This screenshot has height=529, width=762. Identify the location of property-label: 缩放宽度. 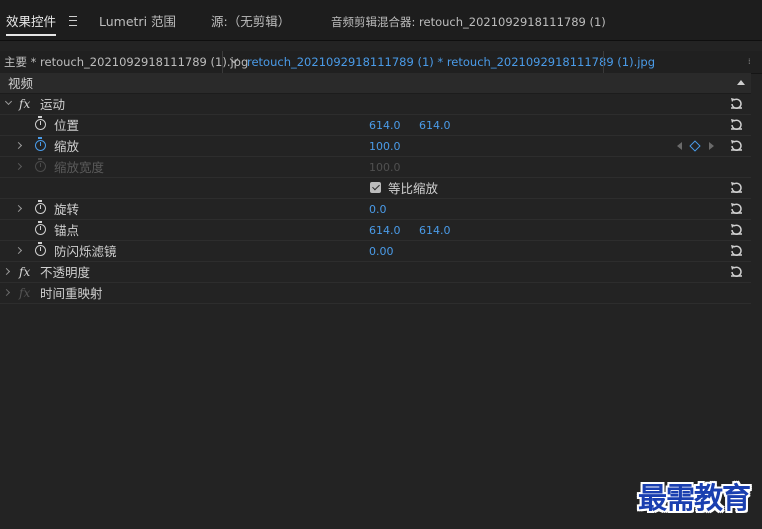
(79, 167).